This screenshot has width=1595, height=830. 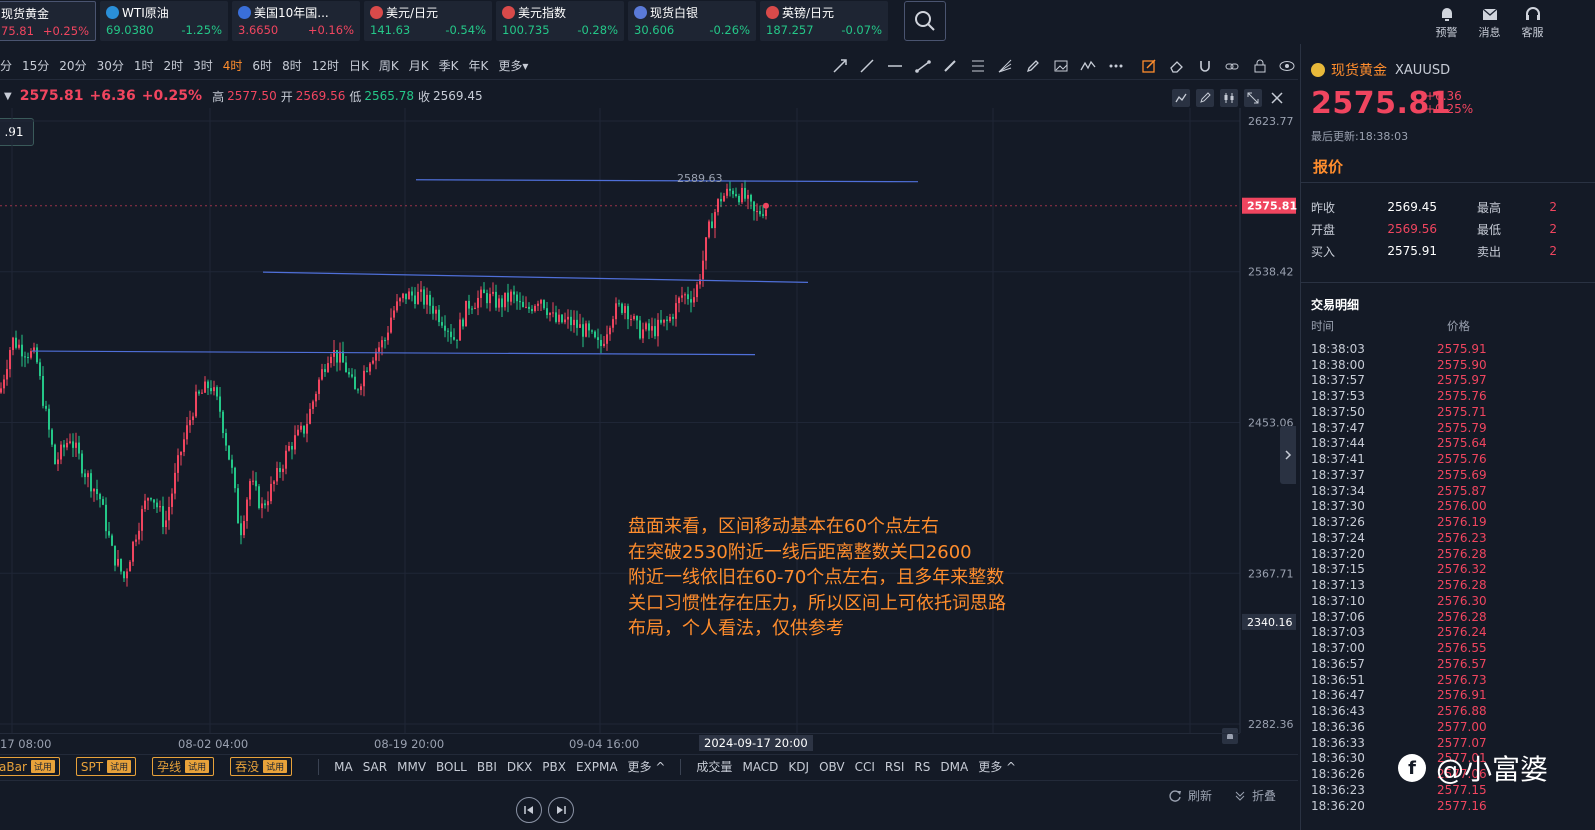 I want to click on trade-time: 18:37:41, so click(x=1338, y=459).